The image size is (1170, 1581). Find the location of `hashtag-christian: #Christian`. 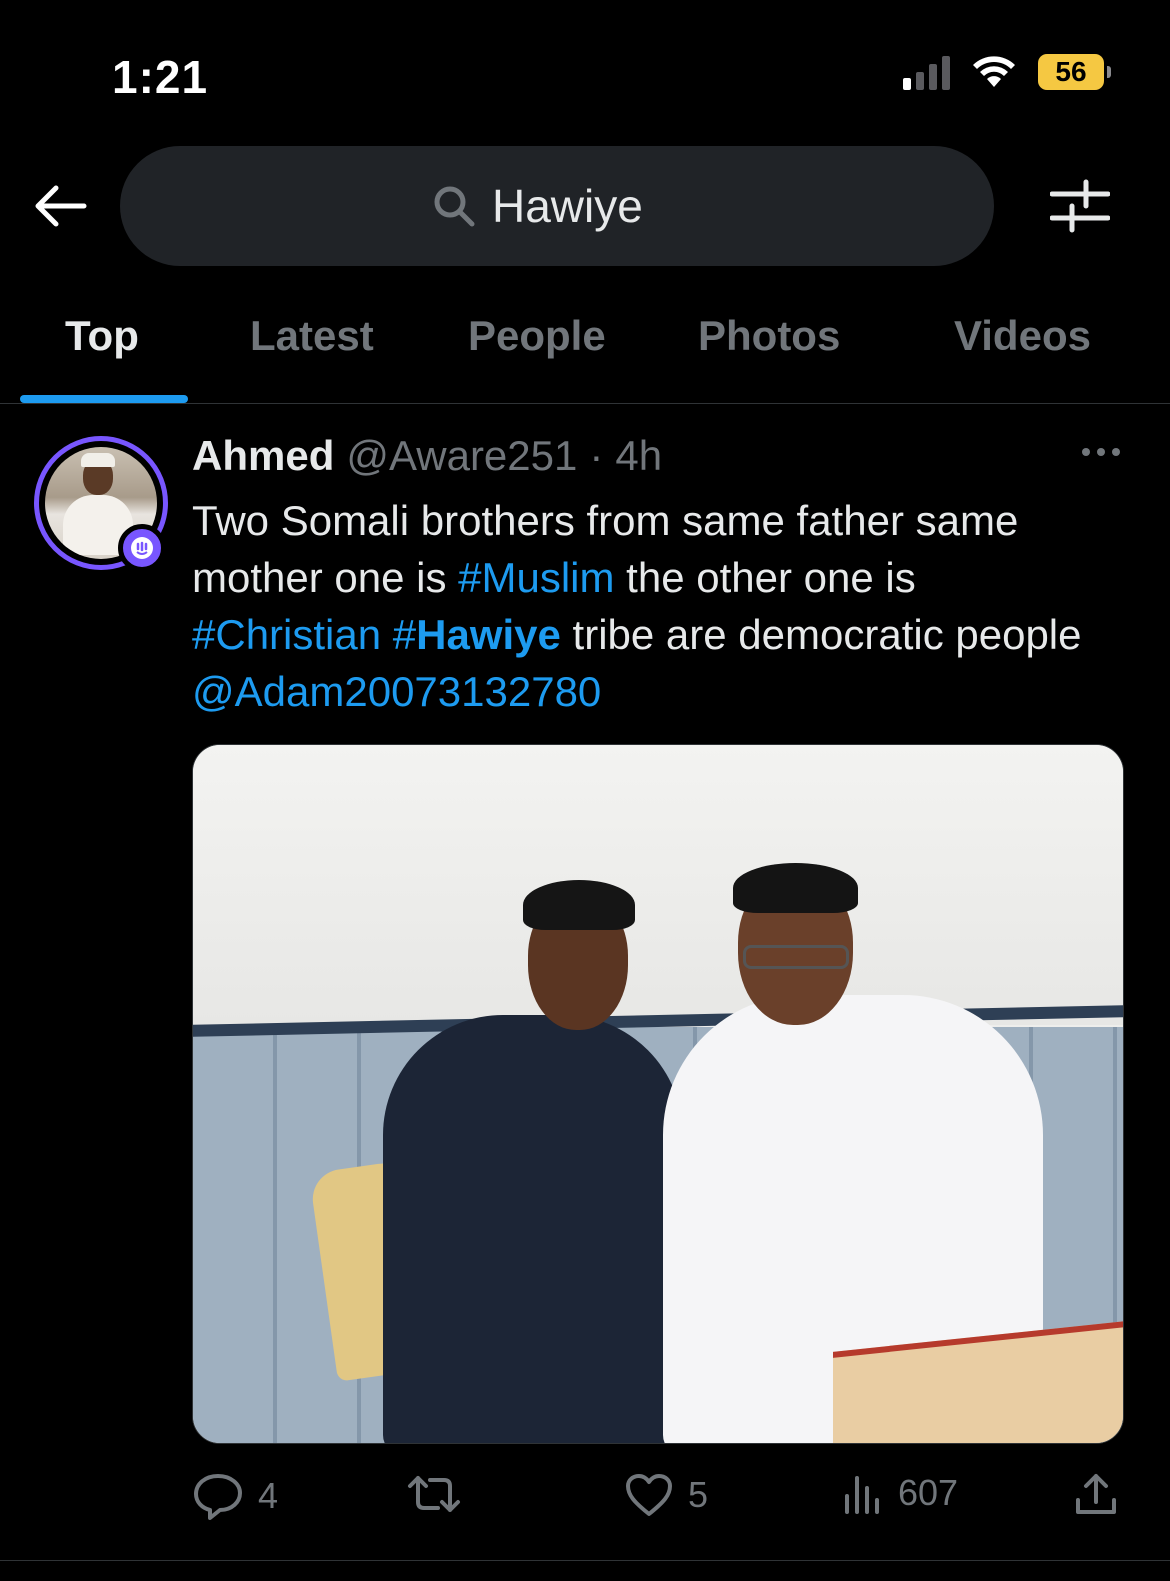

hashtag-christian: #Christian is located at coordinates (286, 634).